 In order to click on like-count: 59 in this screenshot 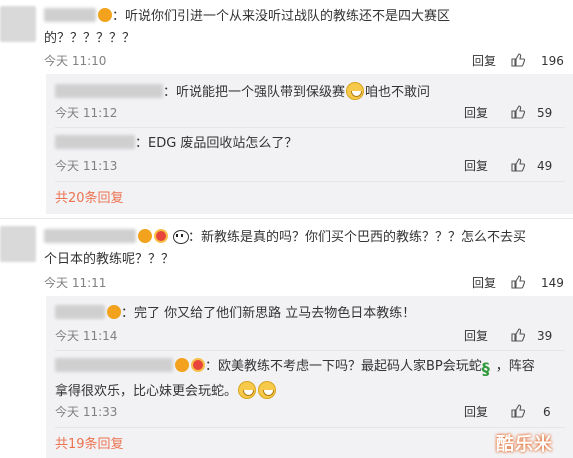, I will do `click(545, 113)`.